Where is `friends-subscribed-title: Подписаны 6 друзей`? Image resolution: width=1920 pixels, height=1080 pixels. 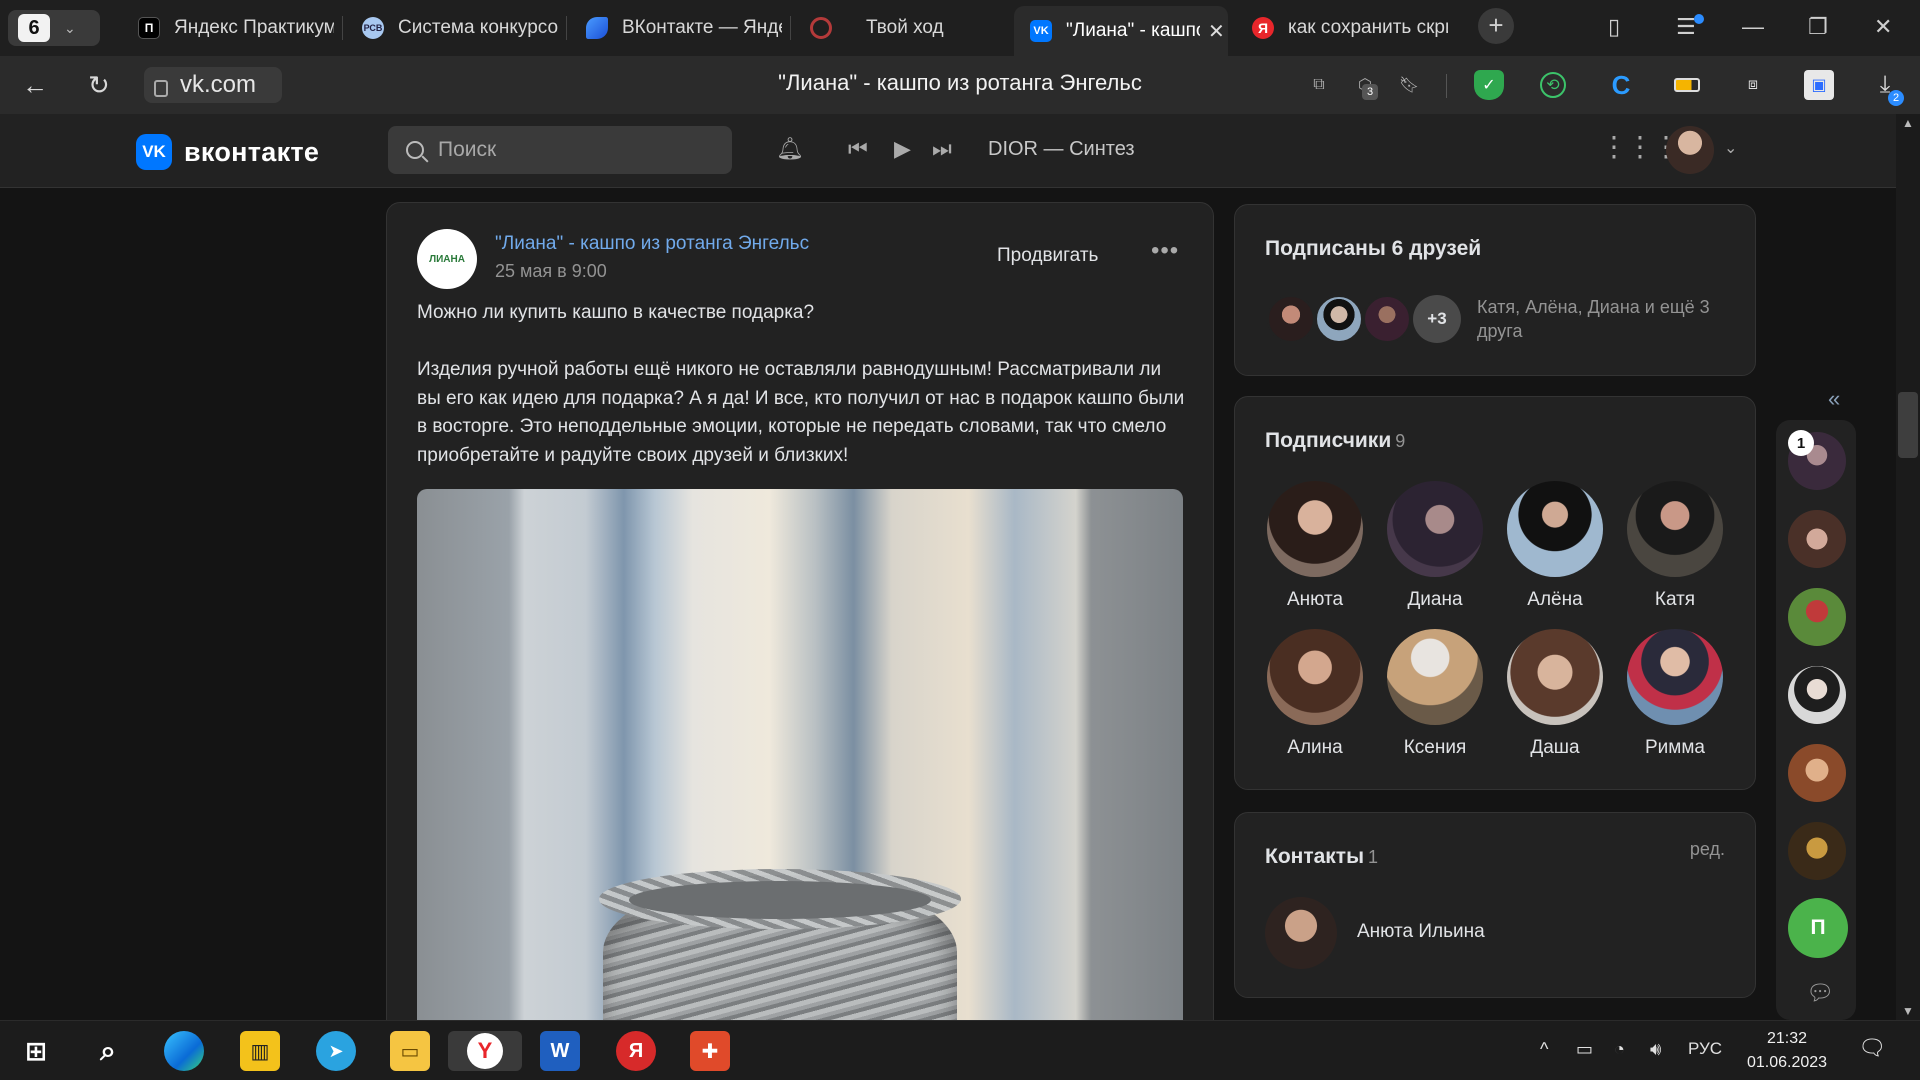 friends-subscribed-title: Подписаны 6 друзей is located at coordinates (1373, 249).